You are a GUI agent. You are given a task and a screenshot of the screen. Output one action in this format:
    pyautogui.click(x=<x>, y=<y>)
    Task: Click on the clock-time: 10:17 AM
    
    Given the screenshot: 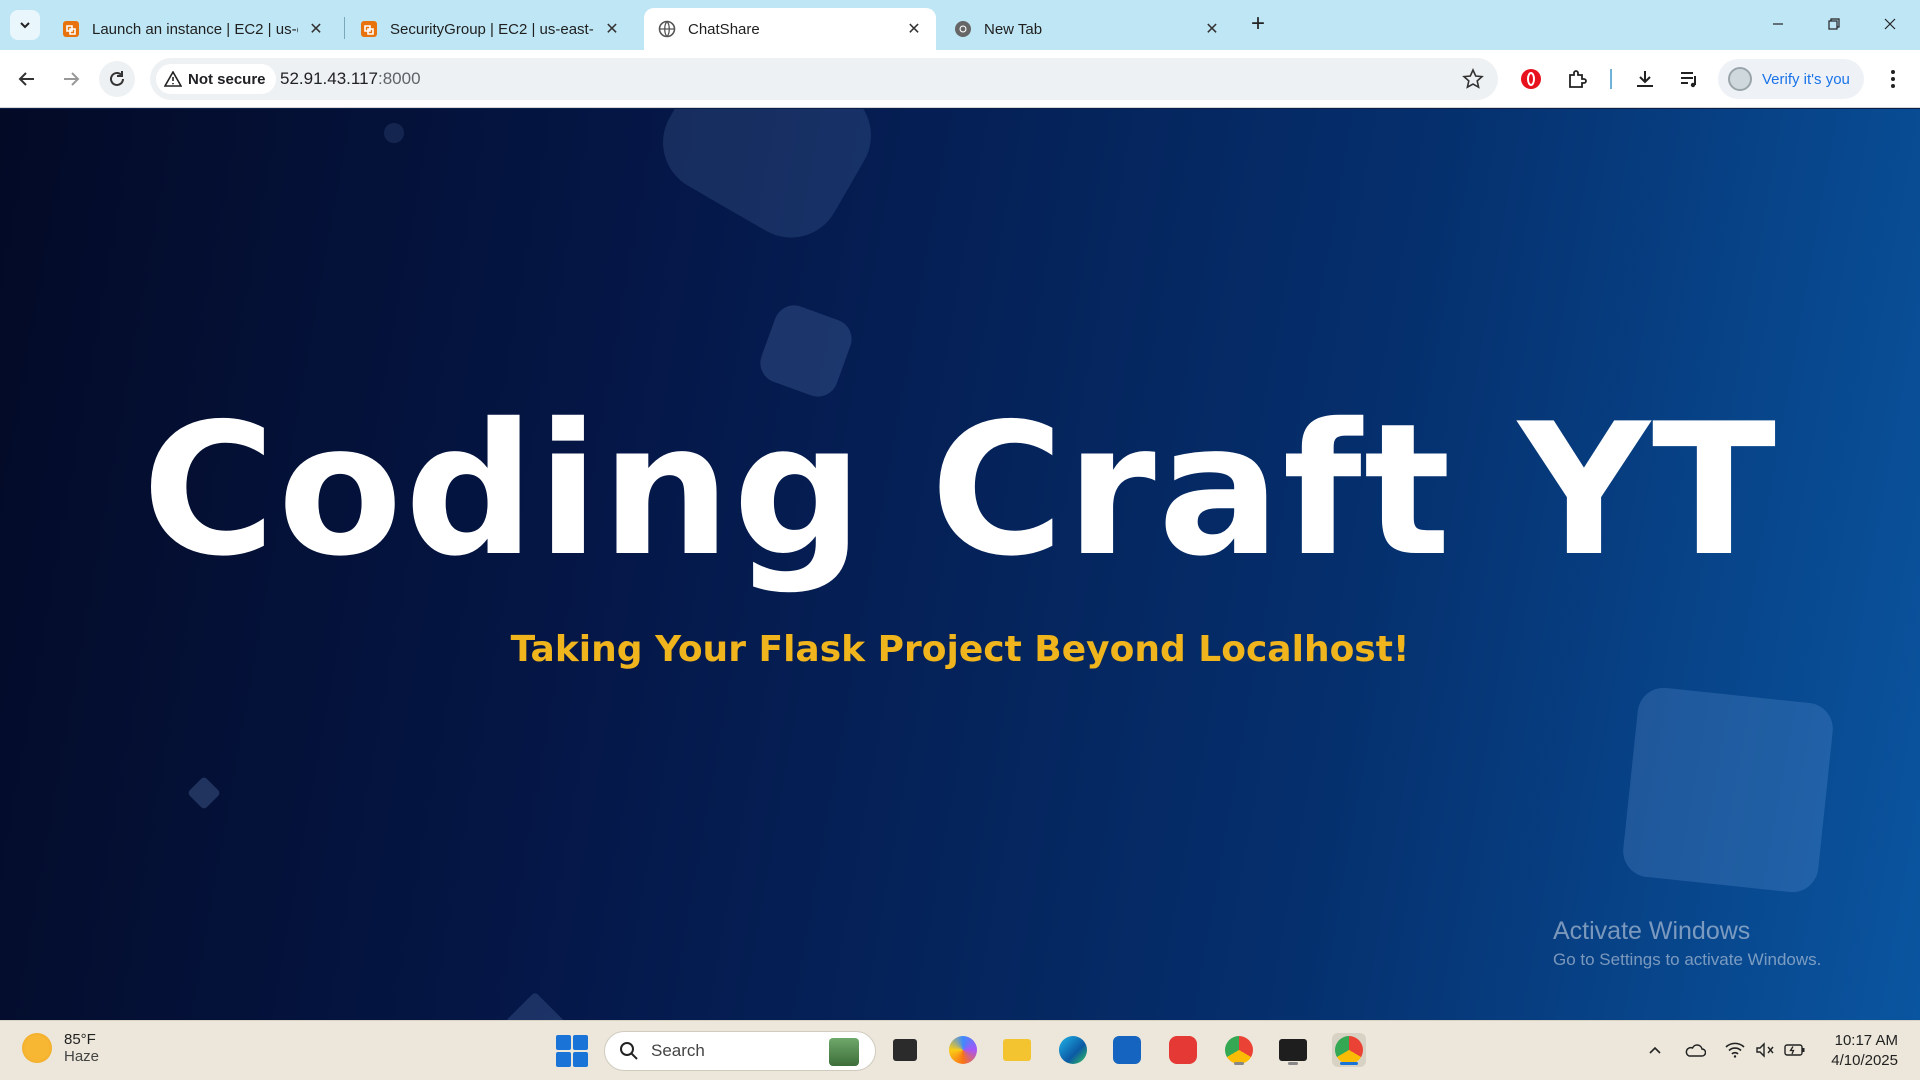 What is the action you would take?
    pyautogui.click(x=1866, y=1040)
    